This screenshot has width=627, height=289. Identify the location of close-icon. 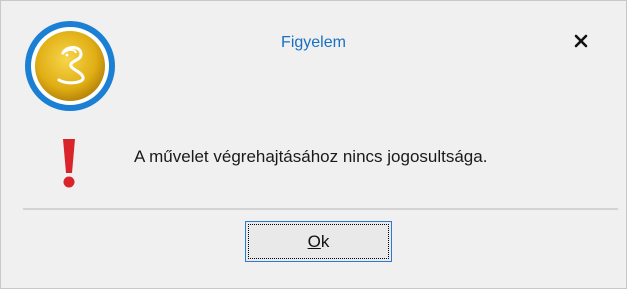
(581, 41).